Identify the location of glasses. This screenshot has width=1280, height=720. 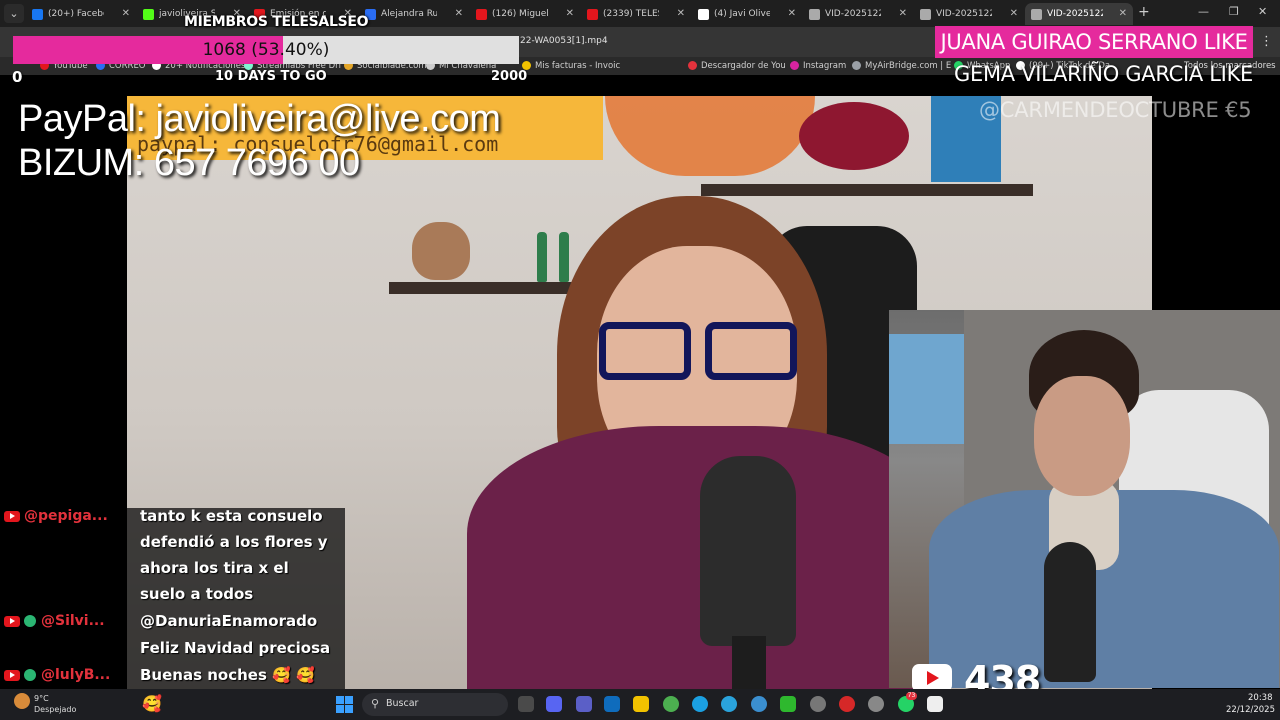
(700, 351).